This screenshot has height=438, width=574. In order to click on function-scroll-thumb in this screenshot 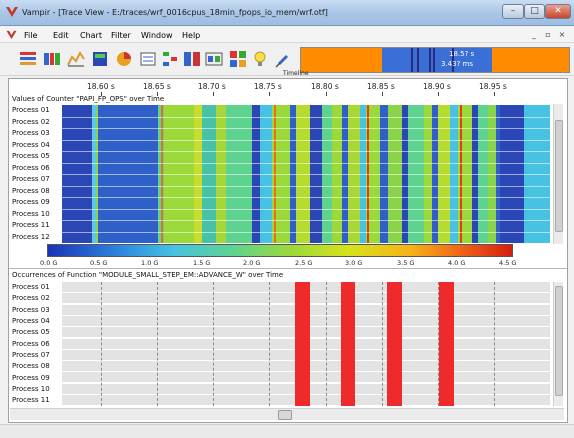, I will do `click(559, 341)`.